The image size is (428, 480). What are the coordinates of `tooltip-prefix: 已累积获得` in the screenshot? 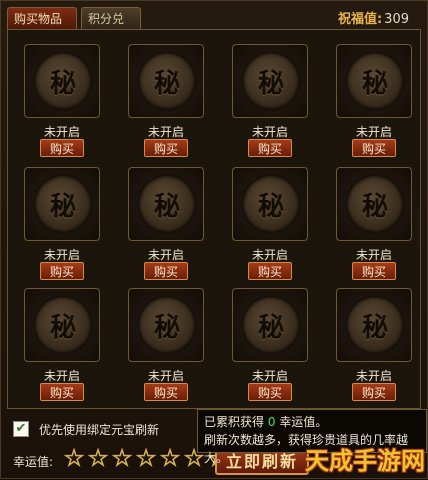 It's located at (234, 422).